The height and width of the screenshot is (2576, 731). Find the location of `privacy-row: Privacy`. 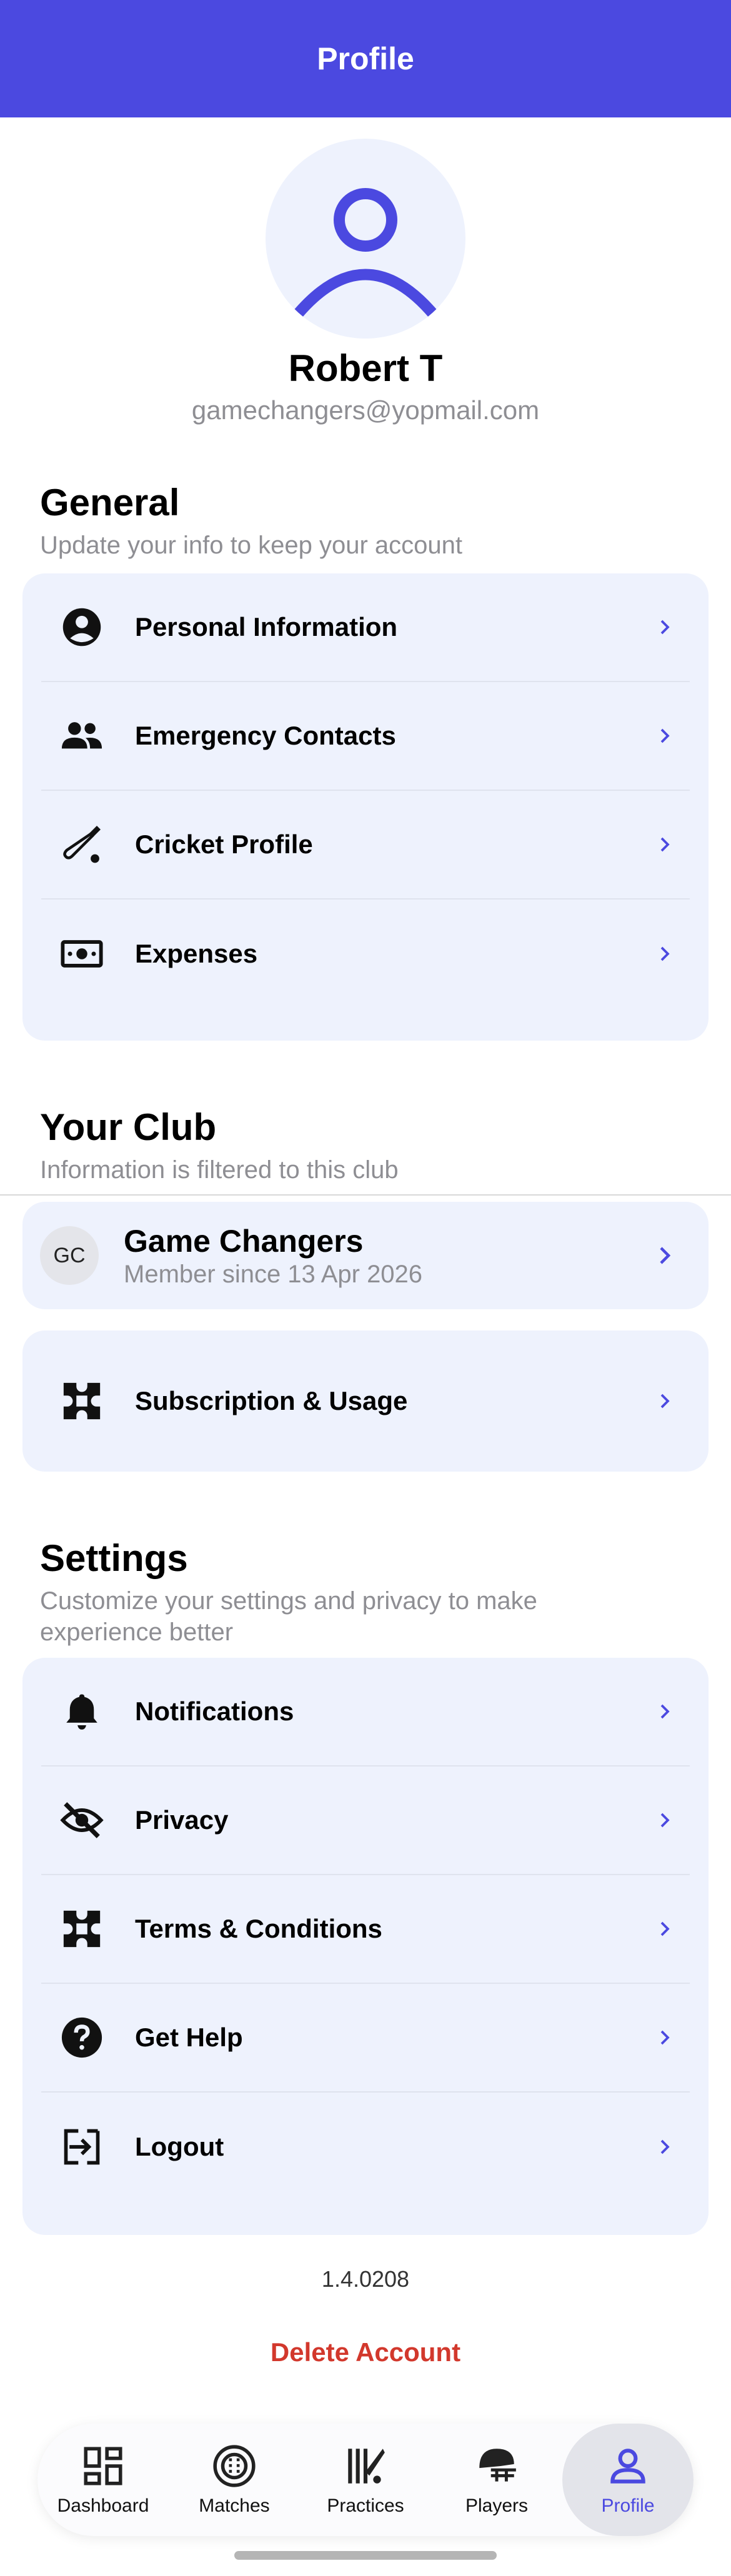

privacy-row: Privacy is located at coordinates (365, 1820).